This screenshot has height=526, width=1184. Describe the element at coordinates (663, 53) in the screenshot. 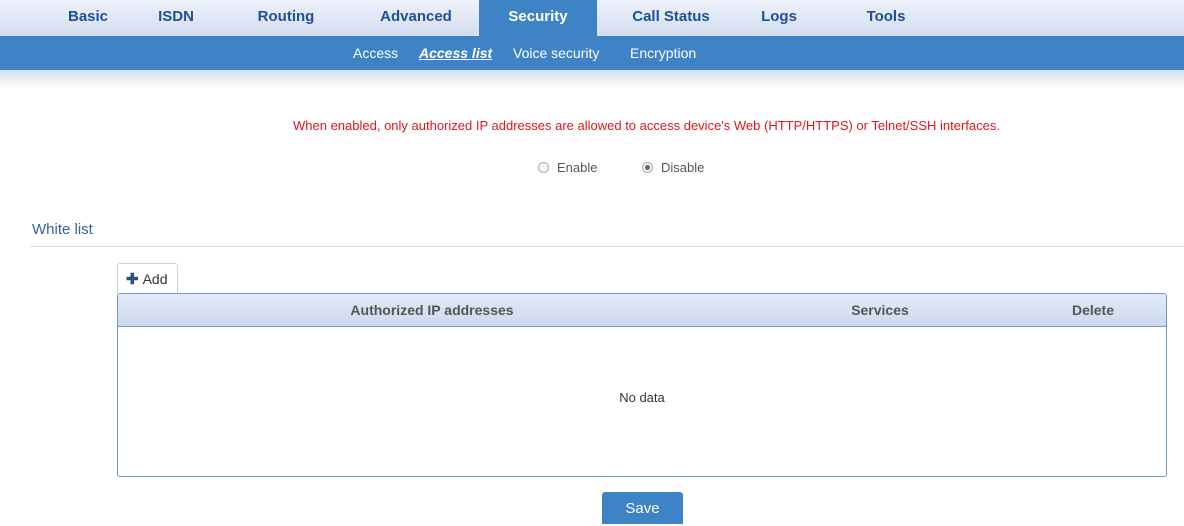

I see `subnav-encryption: Encryption` at that location.